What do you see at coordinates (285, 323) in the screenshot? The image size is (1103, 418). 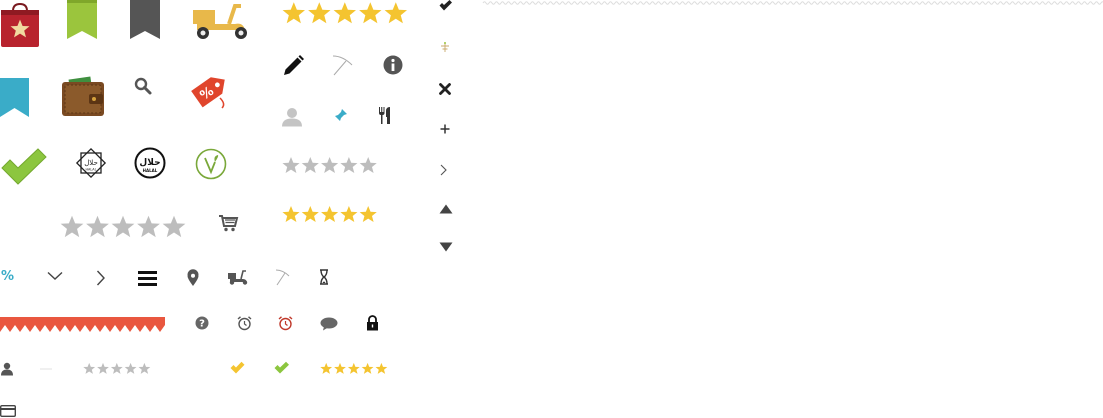 I see `alarm-clock-red-icon` at bounding box center [285, 323].